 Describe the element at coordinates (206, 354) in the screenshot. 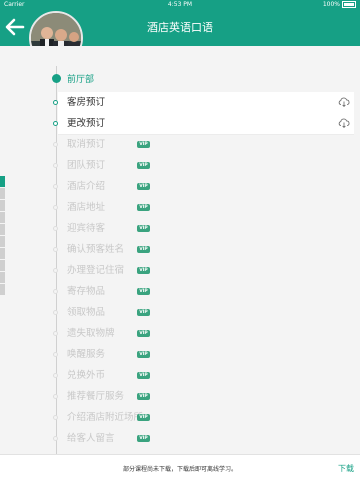

I see `lesson-item: 唤醒服务 VIP` at that location.